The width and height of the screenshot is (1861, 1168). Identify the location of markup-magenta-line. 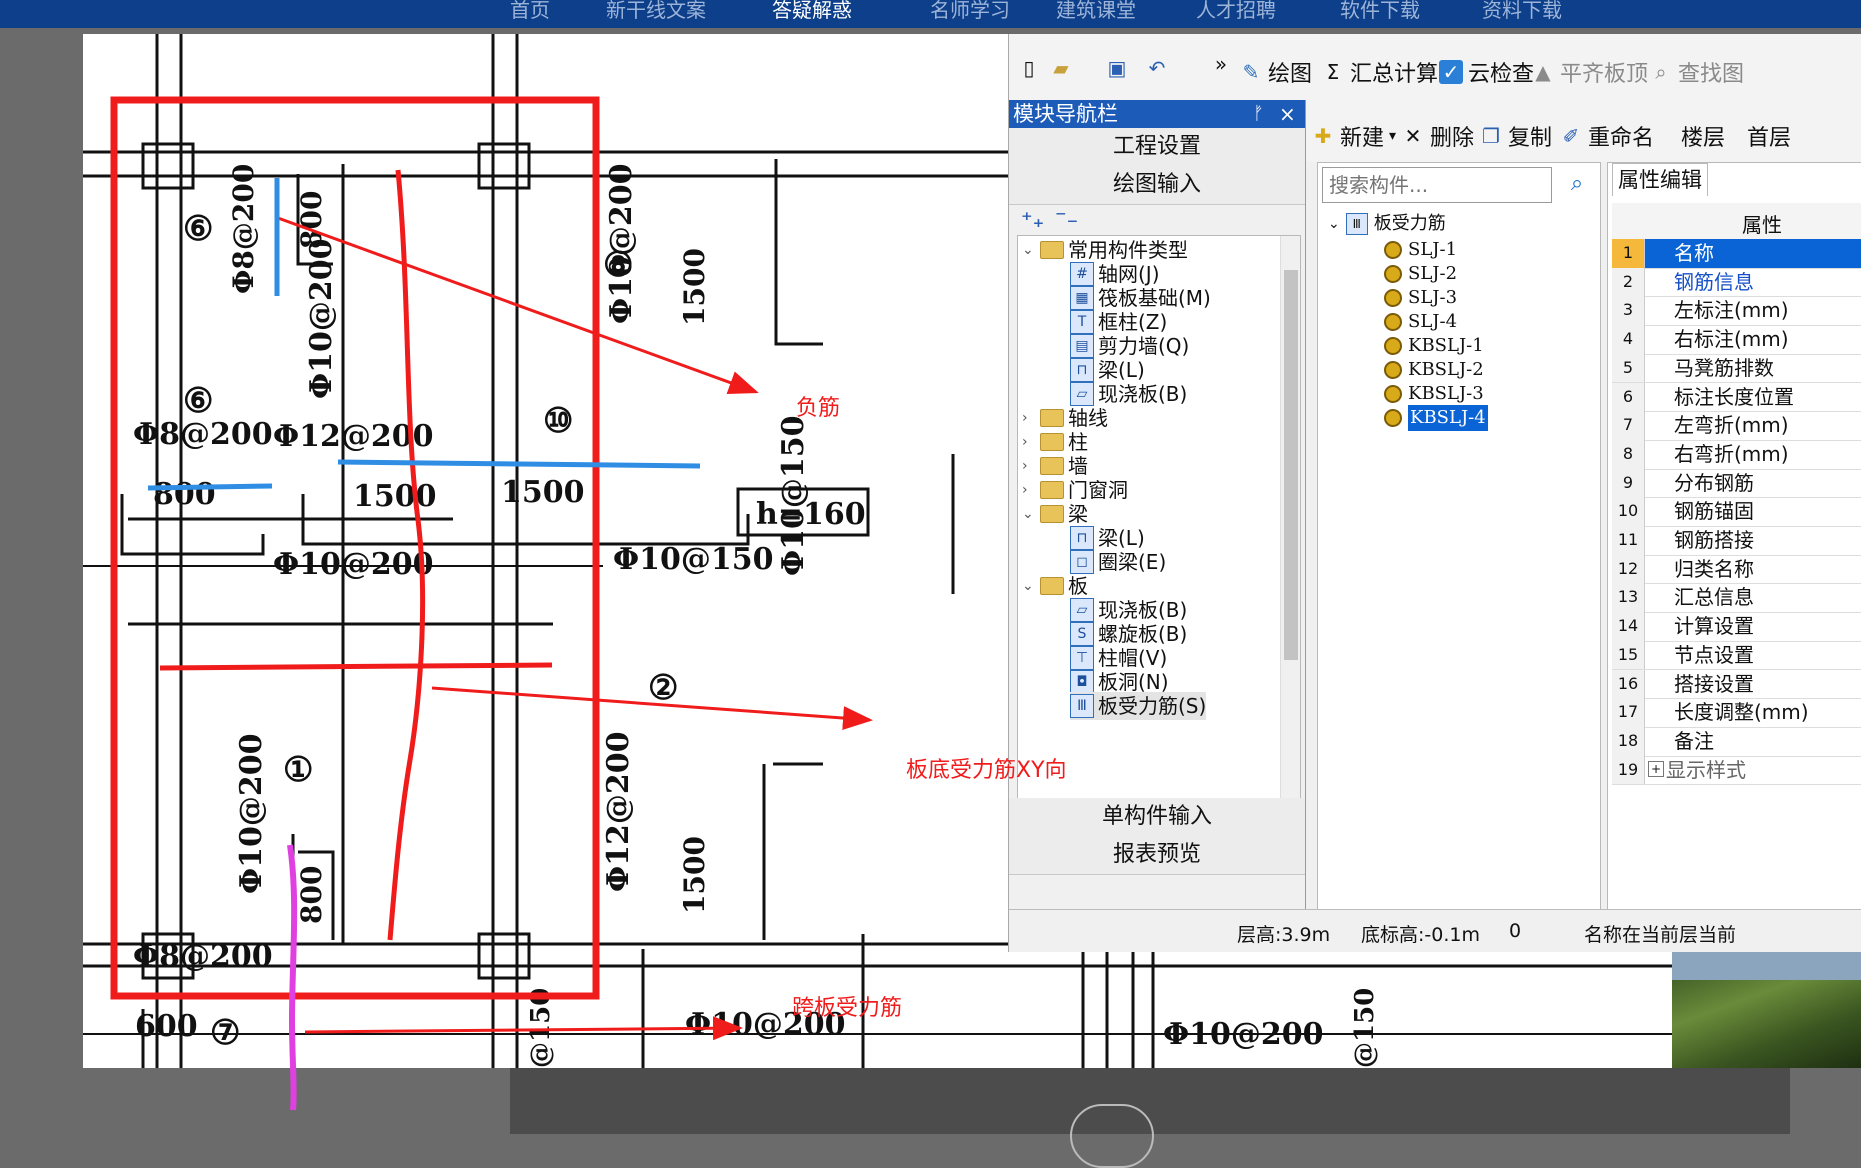
(292, 977).